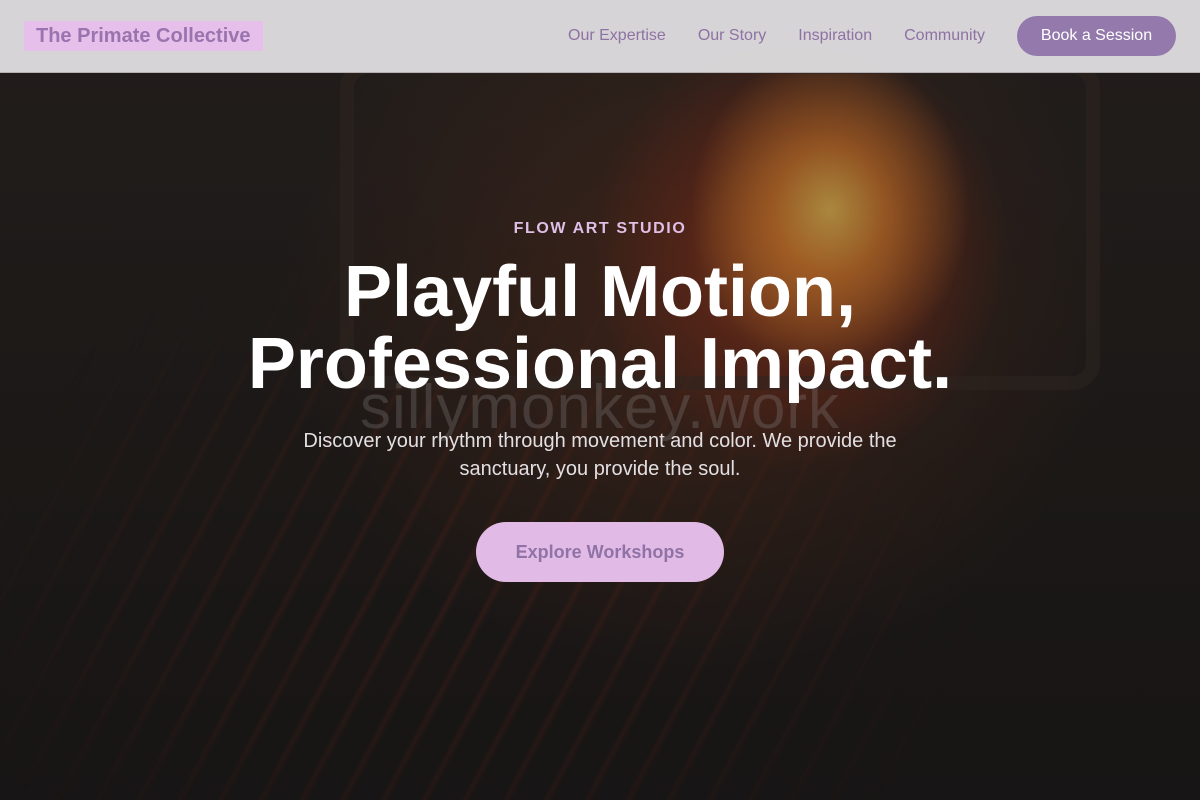  I want to click on headline-line-2: Professional Impact., so click(600, 364).